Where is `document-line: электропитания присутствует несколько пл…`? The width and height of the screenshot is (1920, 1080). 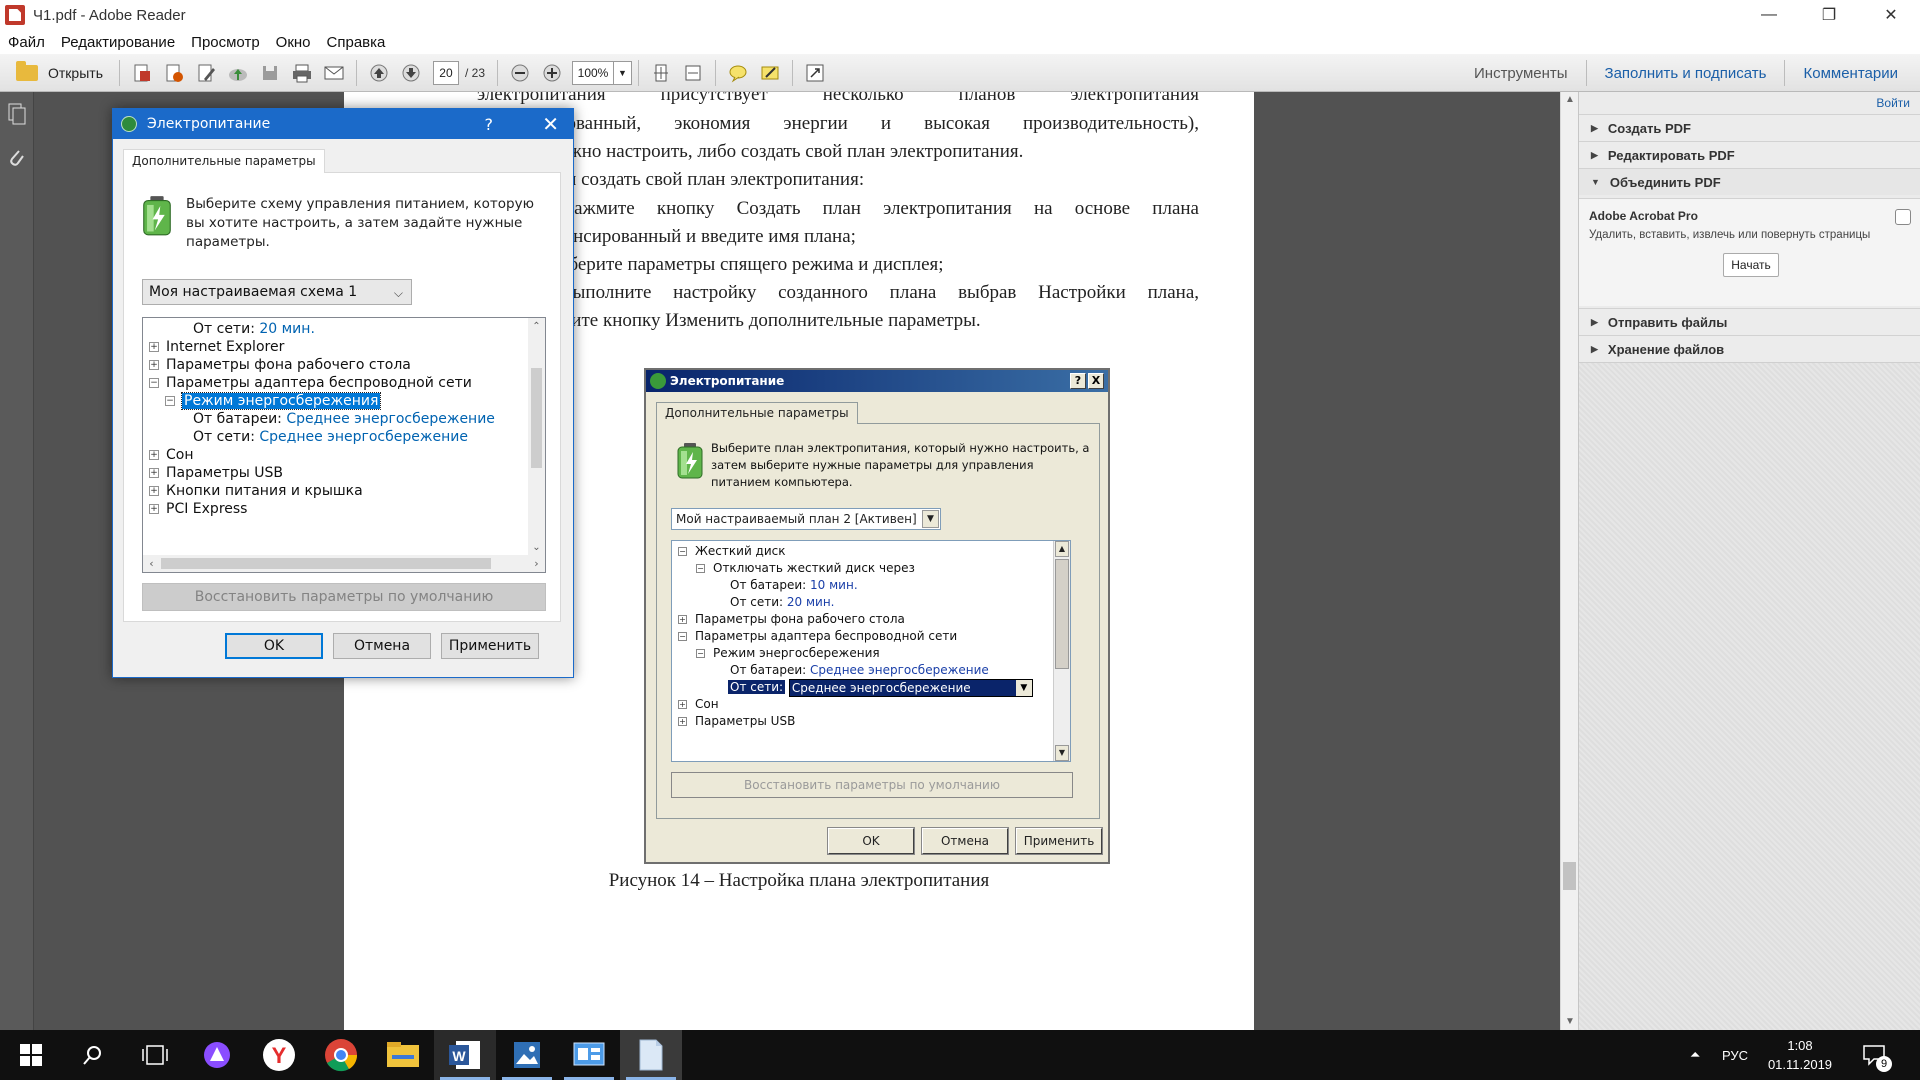
document-line: электропитания присутствует несколько пл… is located at coordinates (838, 98).